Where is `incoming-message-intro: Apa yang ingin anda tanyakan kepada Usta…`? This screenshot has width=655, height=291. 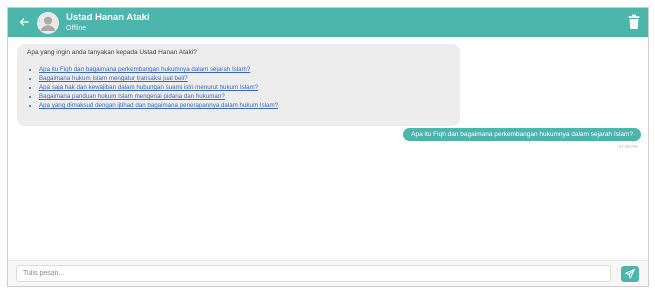
incoming-message-intro: Apa yang ingin anda tanyakan kepada Usta… is located at coordinates (112, 52).